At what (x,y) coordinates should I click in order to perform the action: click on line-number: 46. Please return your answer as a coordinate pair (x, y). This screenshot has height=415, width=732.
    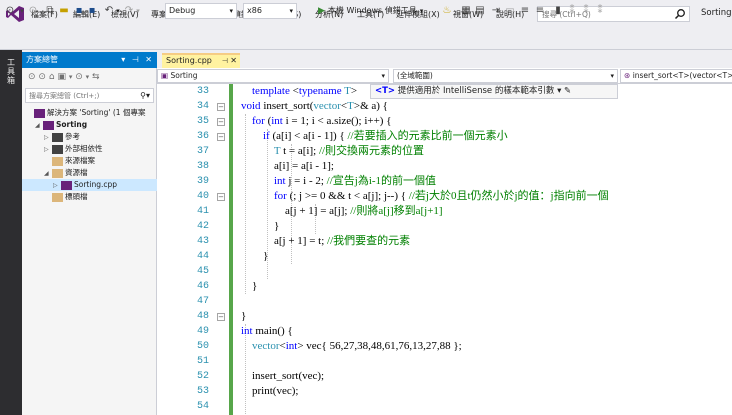
    Looking at the image, I should click on (202, 286).